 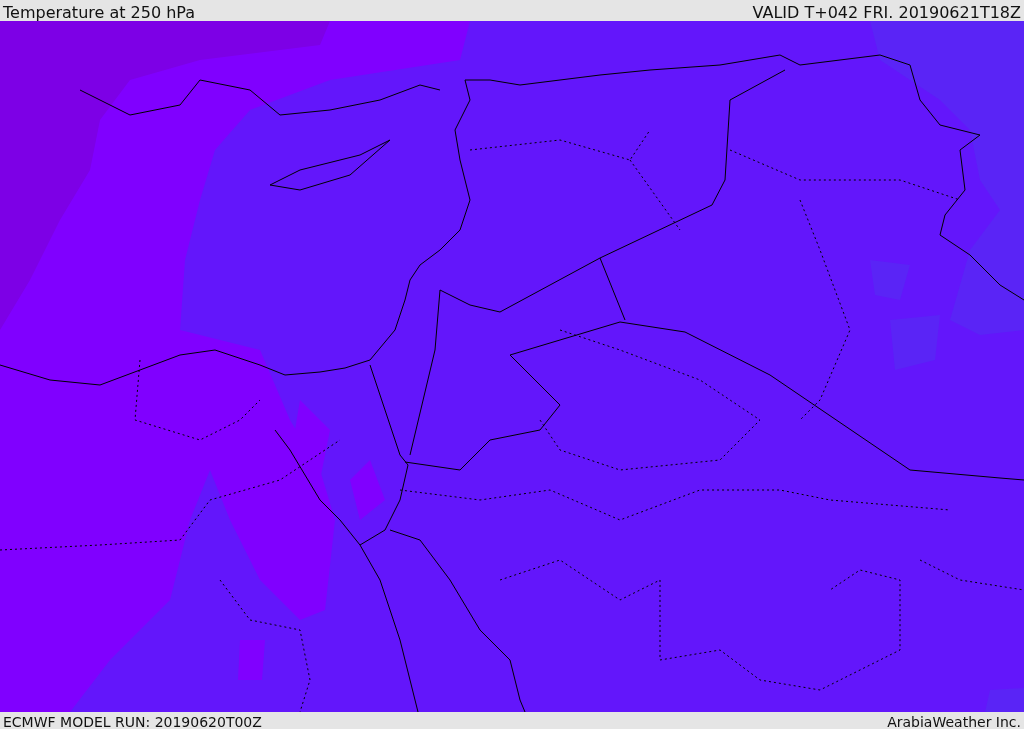 What do you see at coordinates (132, 722) in the screenshot?
I see `model-run-label: ECMWF MODEL RUN: 20190620T00Z` at bounding box center [132, 722].